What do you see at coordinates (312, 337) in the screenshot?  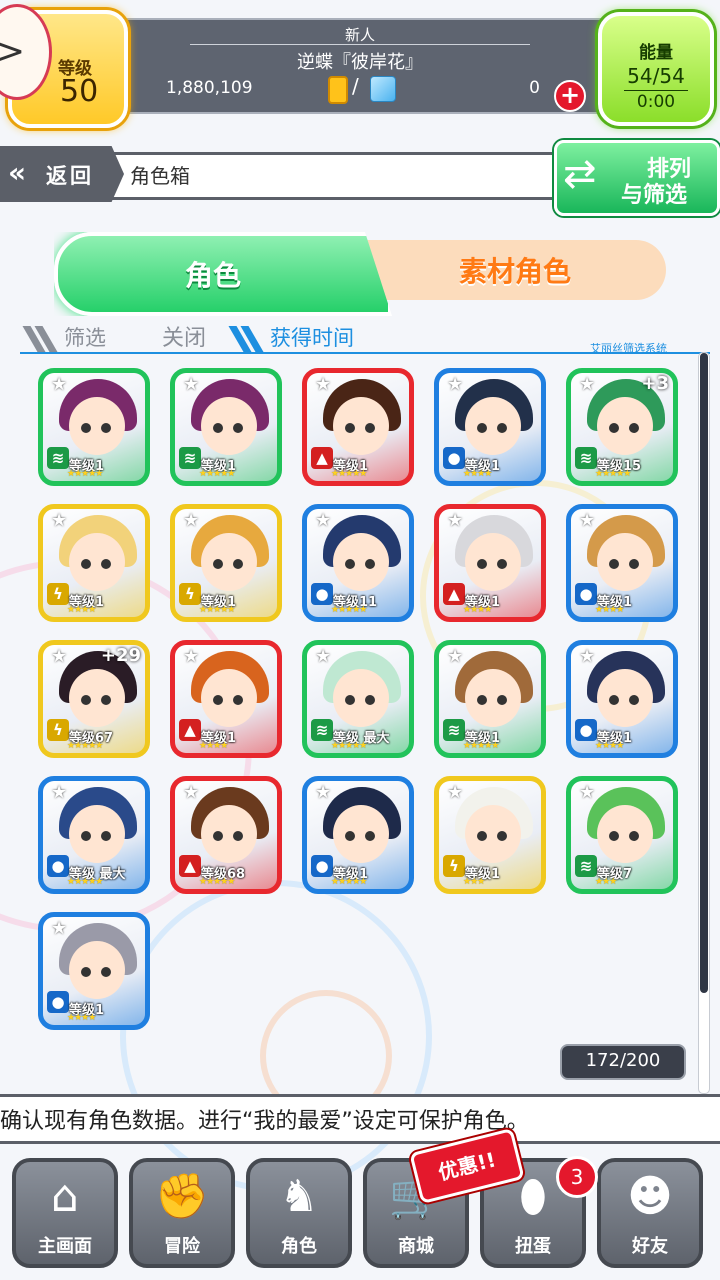 I see `sort-order-label: 获得时间` at bounding box center [312, 337].